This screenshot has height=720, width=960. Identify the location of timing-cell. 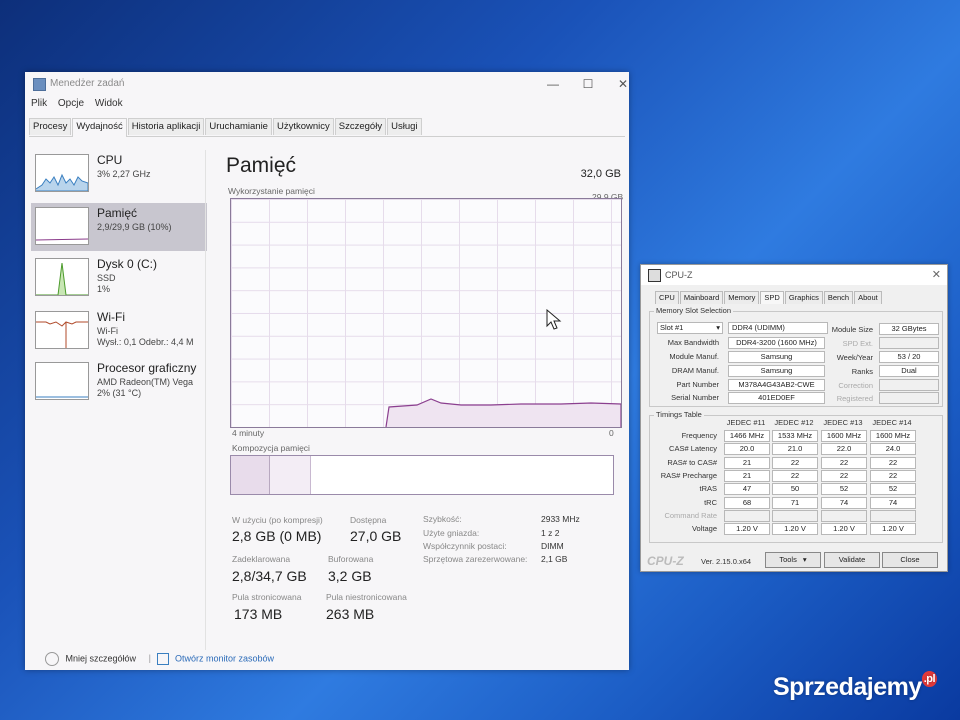
(844, 515).